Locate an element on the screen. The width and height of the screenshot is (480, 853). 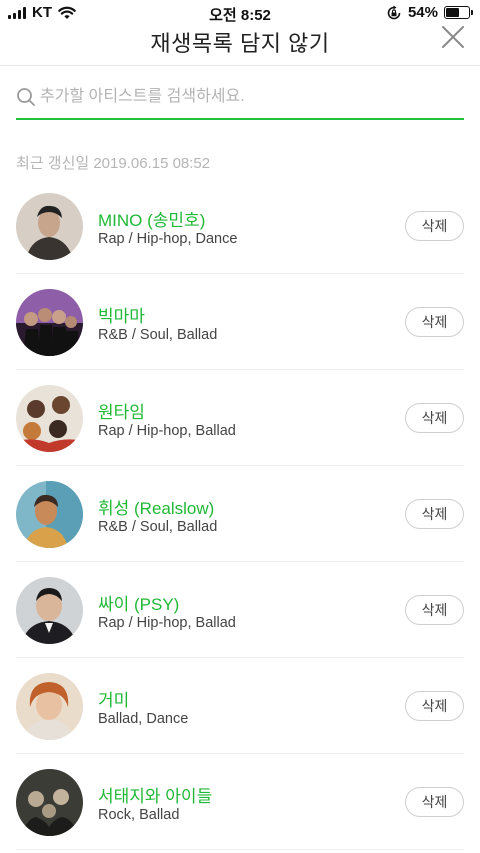
artist-name: 휘성 (Realslow) is located at coordinates (156, 506).